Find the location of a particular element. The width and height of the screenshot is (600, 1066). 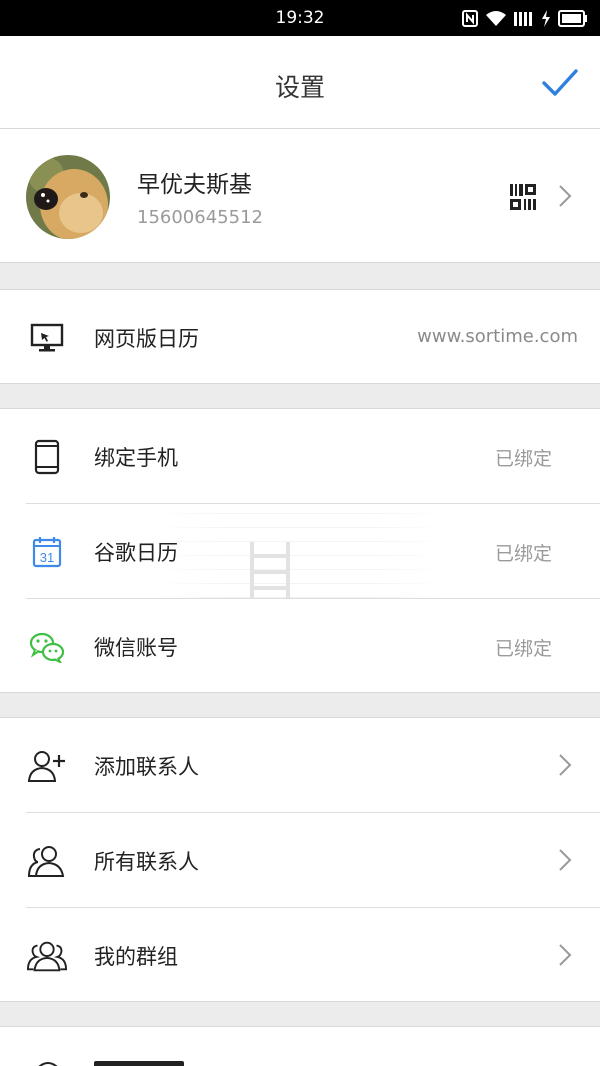

page-title: 设置 is located at coordinates (299, 87).